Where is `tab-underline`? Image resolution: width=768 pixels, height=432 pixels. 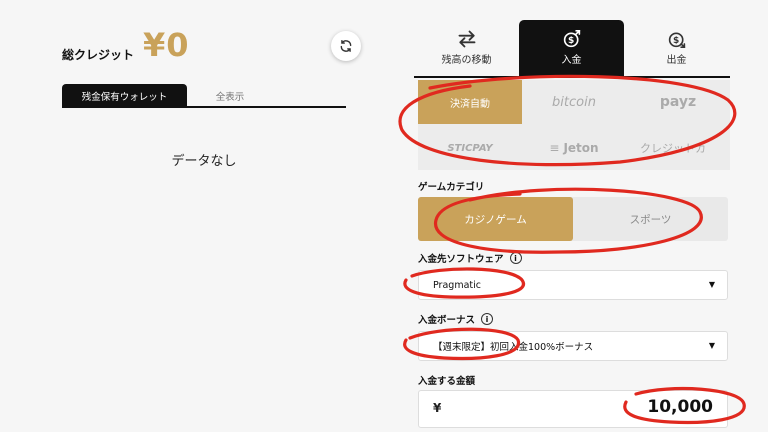
tab-underline is located at coordinates (572, 77).